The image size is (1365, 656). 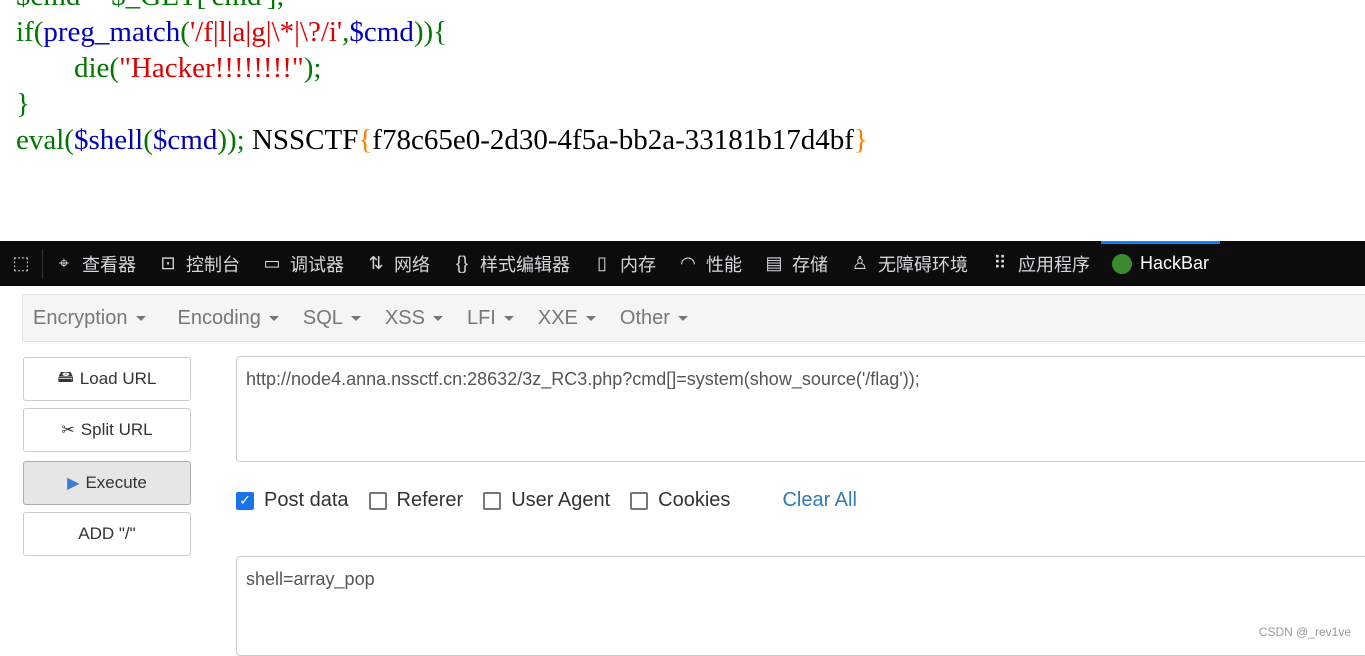 I want to click on hackbar-icon, so click(x=1122, y=263).